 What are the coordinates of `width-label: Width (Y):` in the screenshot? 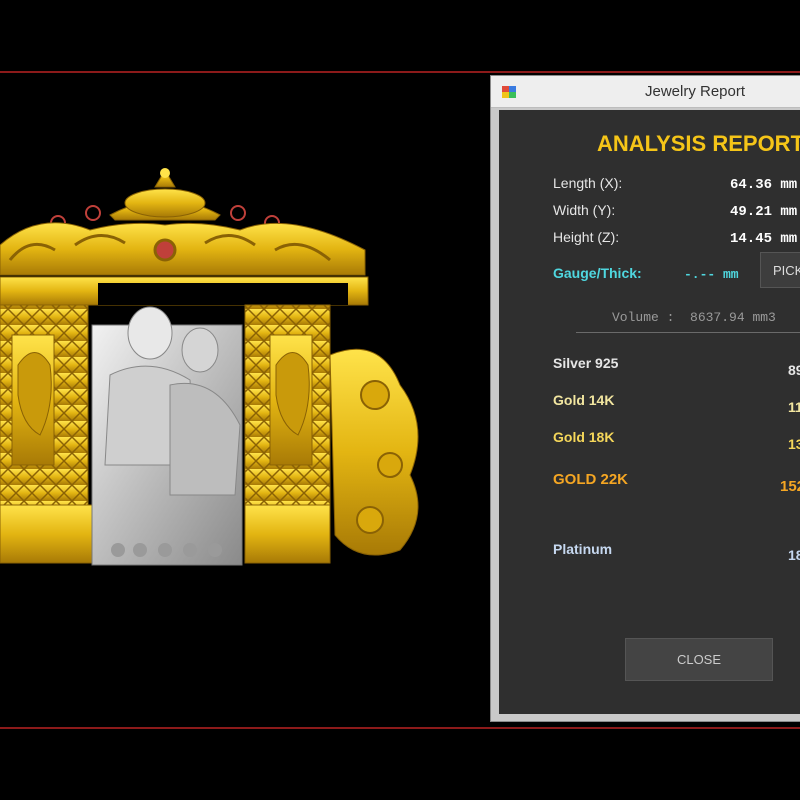 It's located at (584, 210).